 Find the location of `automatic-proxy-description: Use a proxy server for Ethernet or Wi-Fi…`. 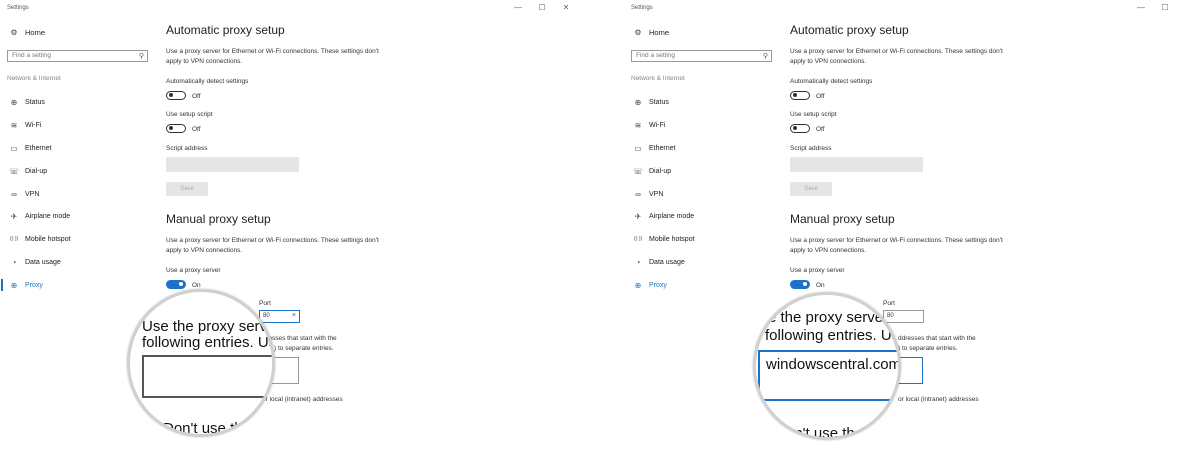

automatic-proxy-description: Use a proxy server for Ethernet or Wi-Fi… is located at coordinates (896, 56).